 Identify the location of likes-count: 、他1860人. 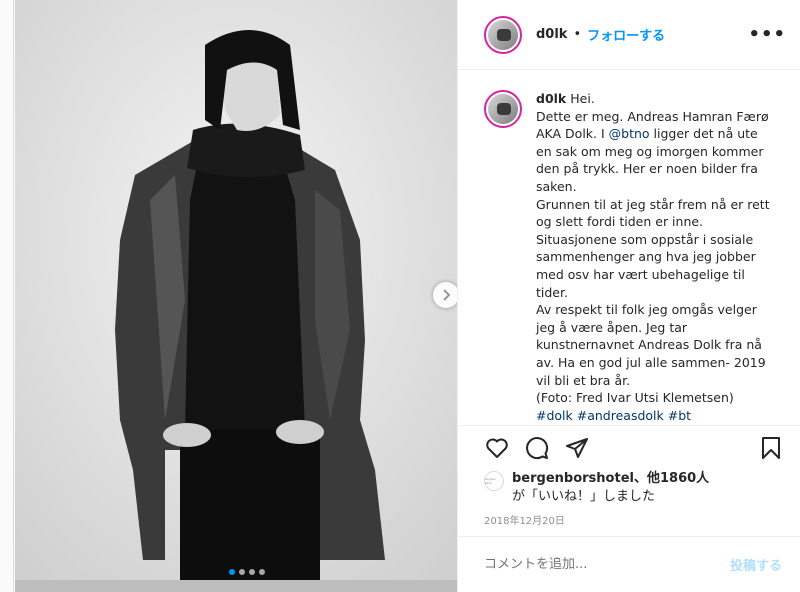
(671, 478).